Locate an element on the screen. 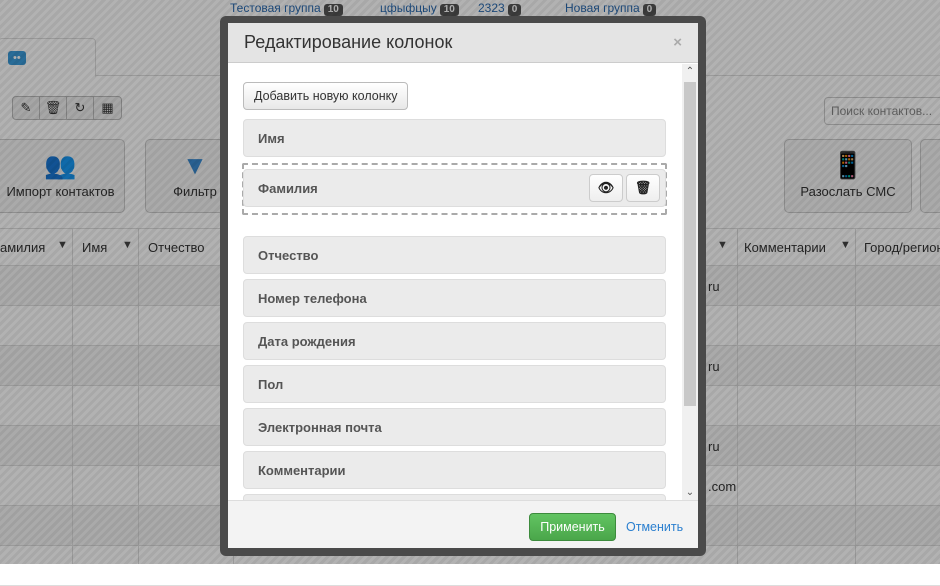  column-item: Номер телефона is located at coordinates (454, 298).